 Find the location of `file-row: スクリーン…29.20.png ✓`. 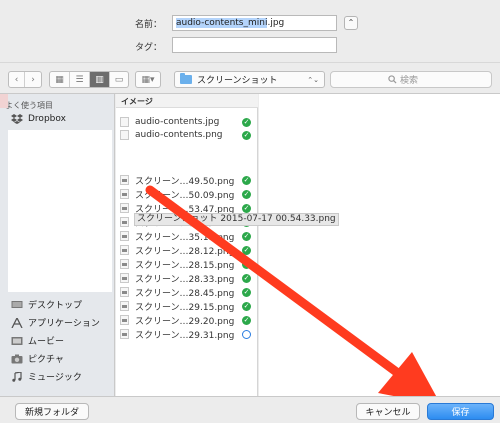

file-row: スクリーン…29.20.png ✓ is located at coordinates (187, 320).